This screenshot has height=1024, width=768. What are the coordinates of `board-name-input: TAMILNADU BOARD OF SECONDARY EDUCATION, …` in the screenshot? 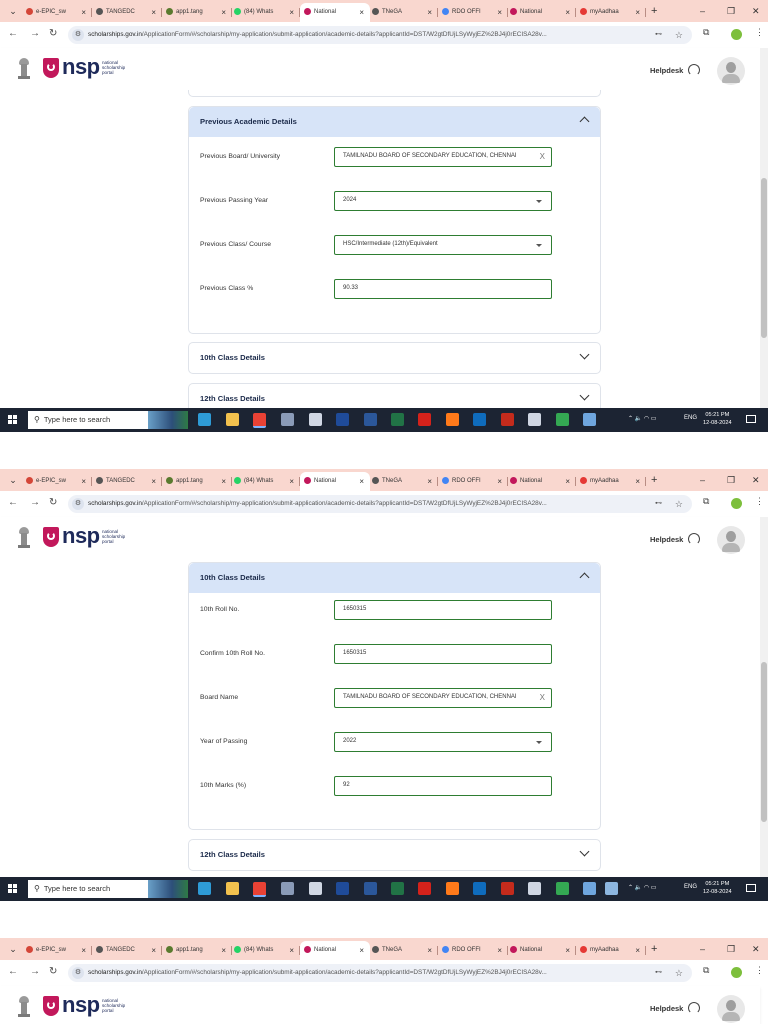 It's located at (443, 698).